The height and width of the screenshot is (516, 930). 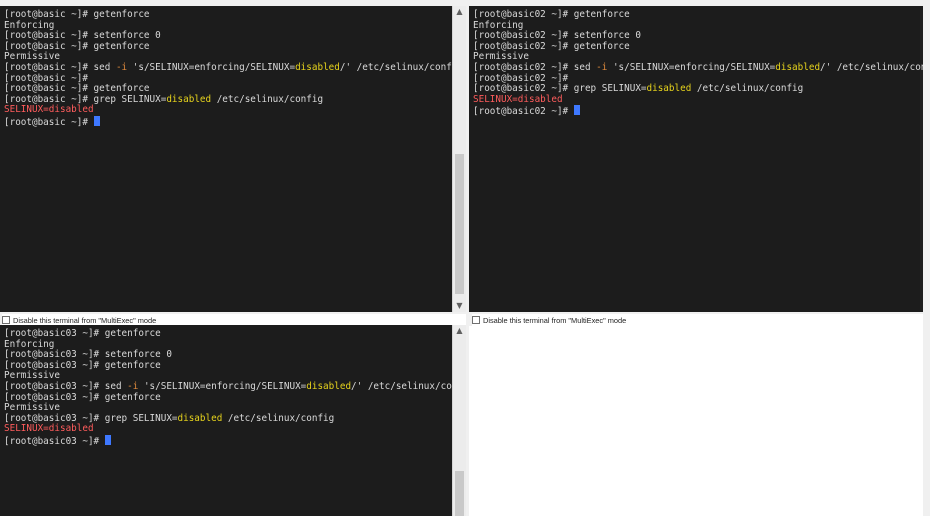 What do you see at coordinates (535, 67) in the screenshot?
I see `line-text: [root@basic02 ~]# sed` at bounding box center [535, 67].